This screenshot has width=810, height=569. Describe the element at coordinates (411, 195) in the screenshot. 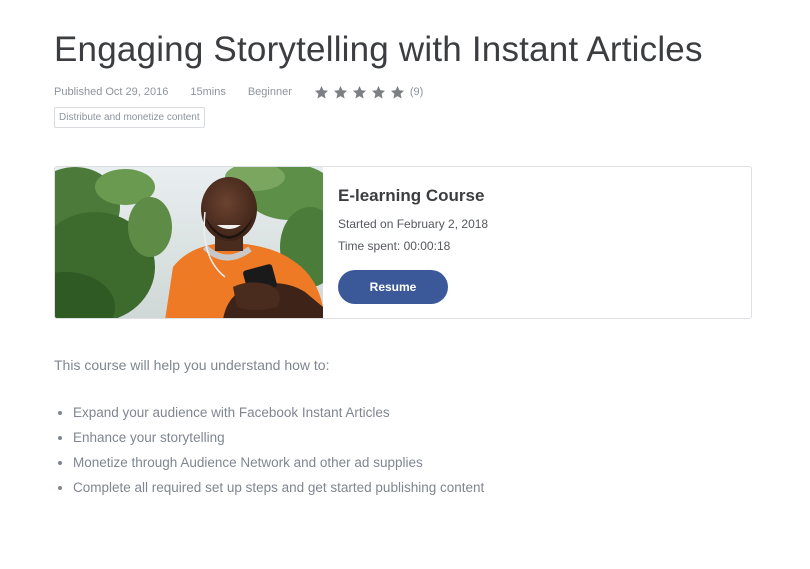

I see `course-type: E-learning Course` at that location.